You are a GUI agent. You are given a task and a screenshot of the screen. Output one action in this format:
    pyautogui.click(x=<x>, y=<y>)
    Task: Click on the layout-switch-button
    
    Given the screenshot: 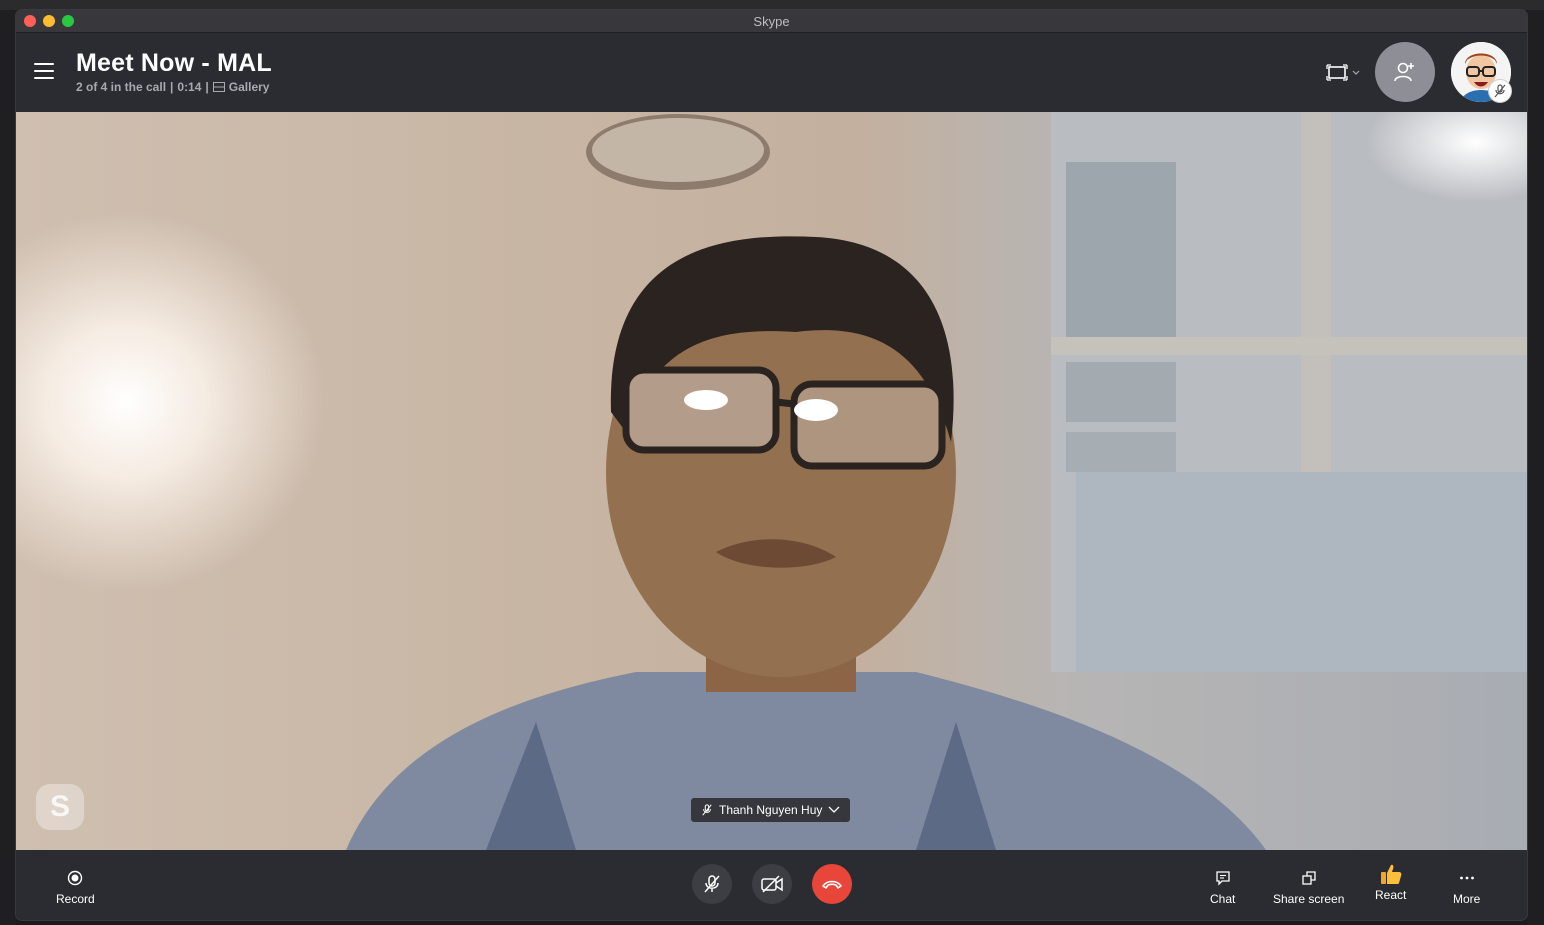 What is the action you would take?
    pyautogui.click(x=1344, y=73)
    